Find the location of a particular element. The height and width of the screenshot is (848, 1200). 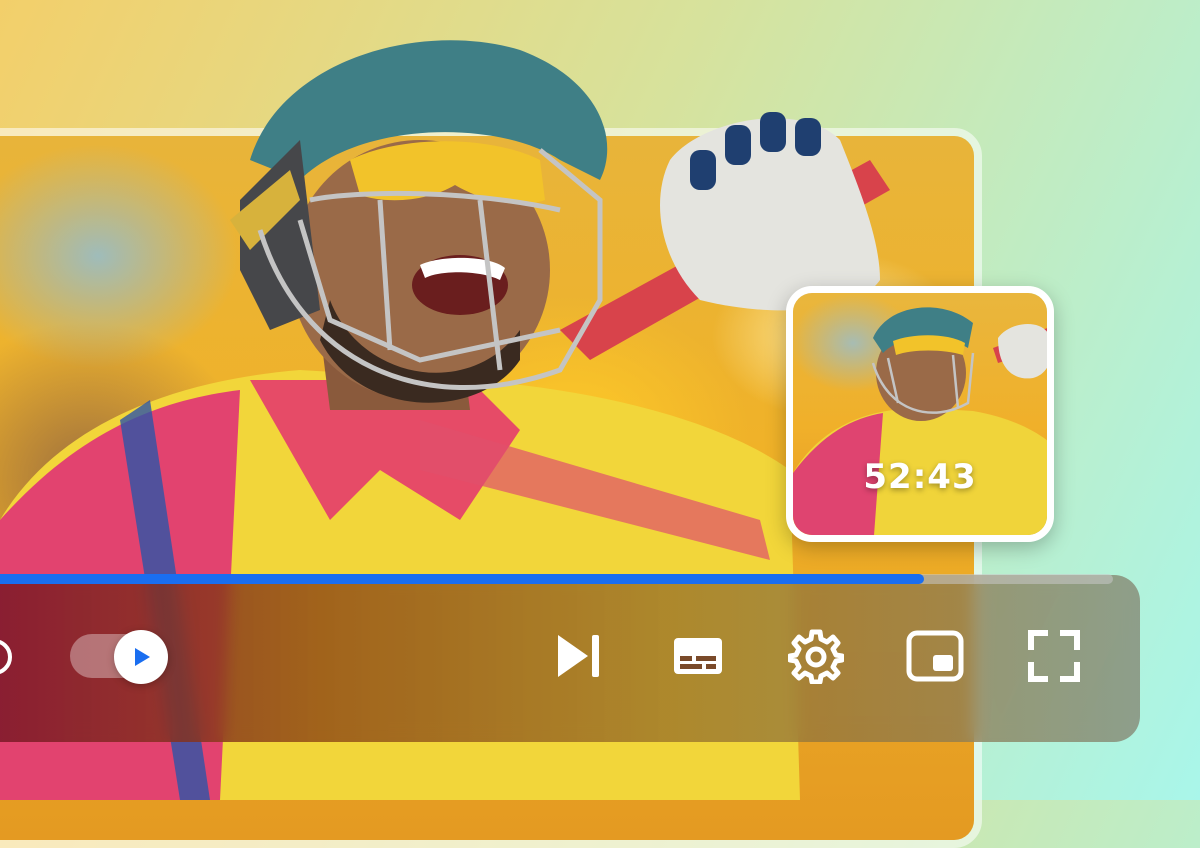

preview-timestamp: 52:43 is located at coordinates (920, 477).